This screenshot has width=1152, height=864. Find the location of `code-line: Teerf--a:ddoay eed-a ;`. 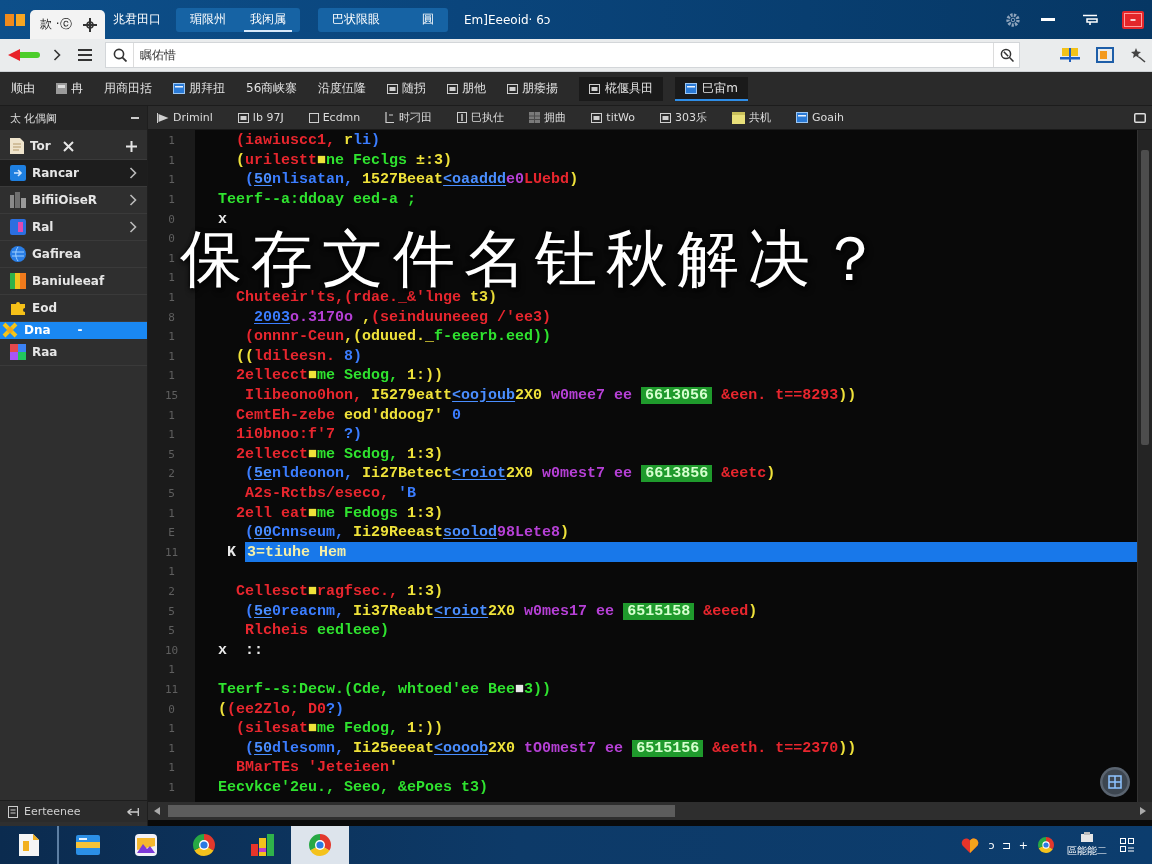

code-line: Teerf--a:ddoay eed-a ; is located at coordinates (317, 200).